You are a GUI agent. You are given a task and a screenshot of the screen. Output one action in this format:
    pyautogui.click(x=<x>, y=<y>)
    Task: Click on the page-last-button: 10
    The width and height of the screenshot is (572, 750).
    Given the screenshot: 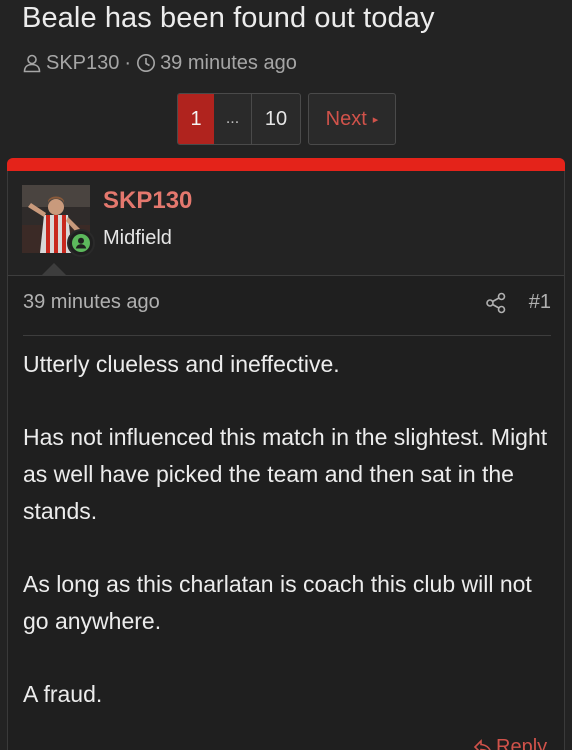 What is the action you would take?
    pyautogui.click(x=276, y=119)
    